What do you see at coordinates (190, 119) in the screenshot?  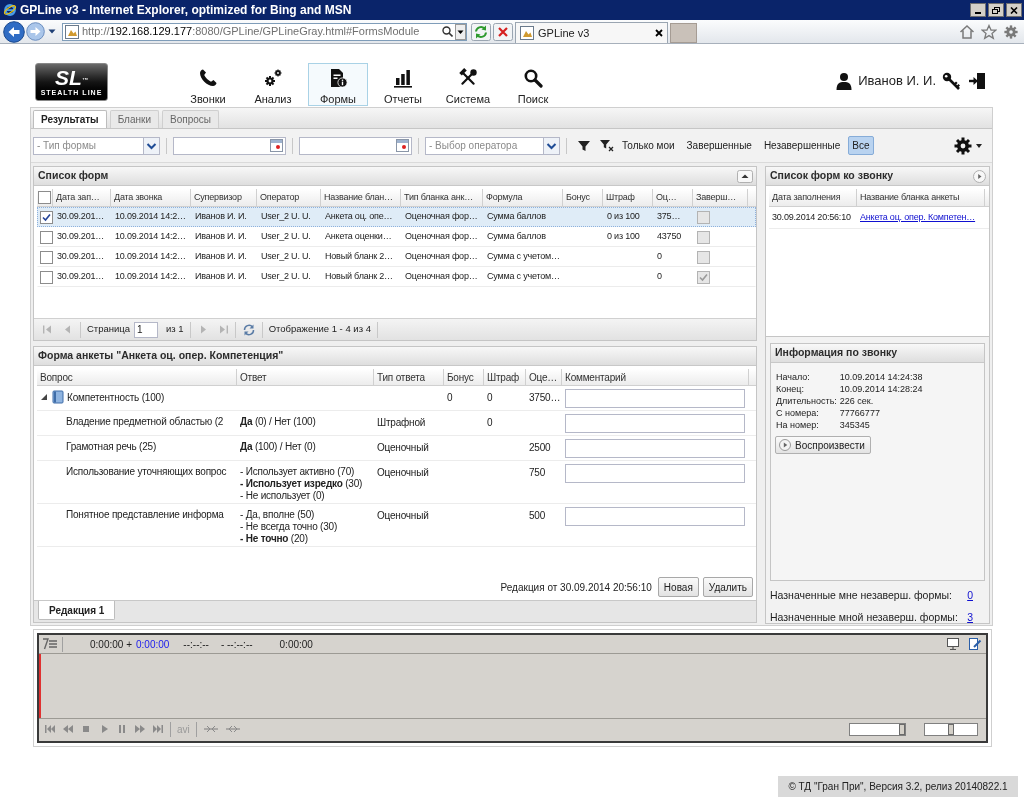 I see `tab: Вопросы` at bounding box center [190, 119].